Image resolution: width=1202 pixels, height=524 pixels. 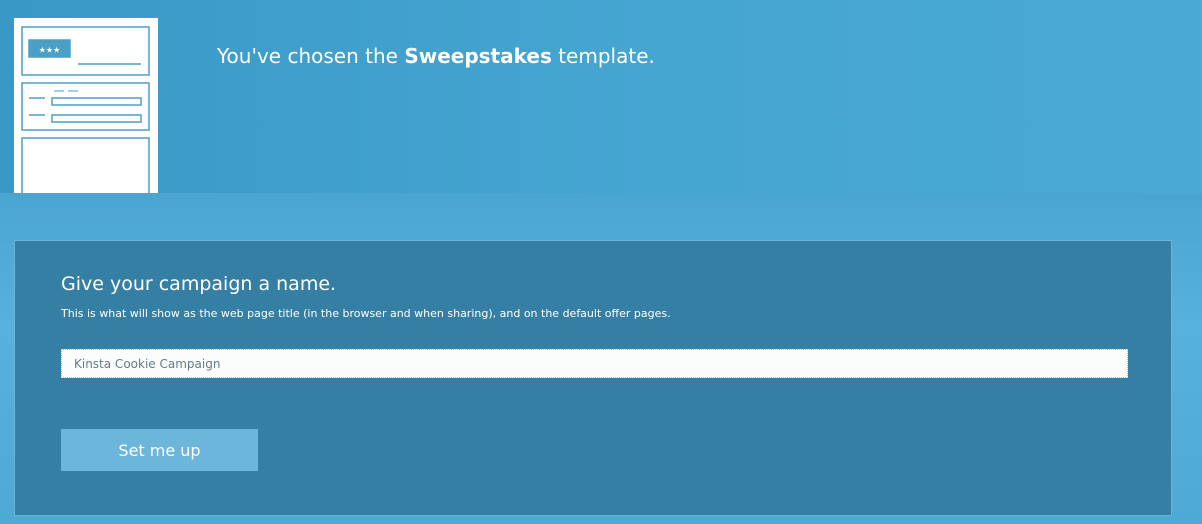 I want to click on ticket-stars: ★★★, so click(x=50, y=50).